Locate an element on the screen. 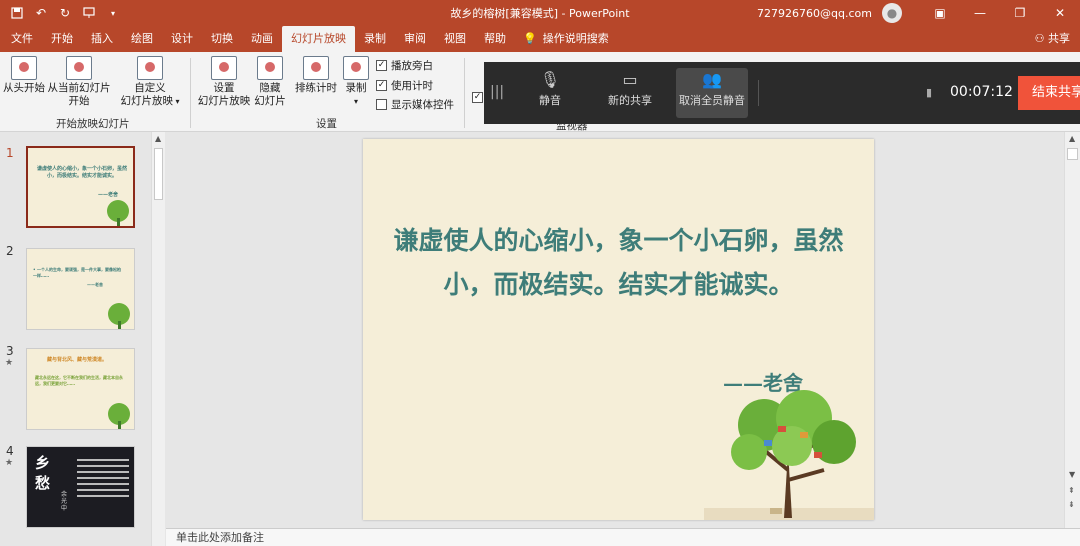 This screenshot has height=546, width=1080. ribbon-display-icon: ▣ is located at coordinates (940, 13).